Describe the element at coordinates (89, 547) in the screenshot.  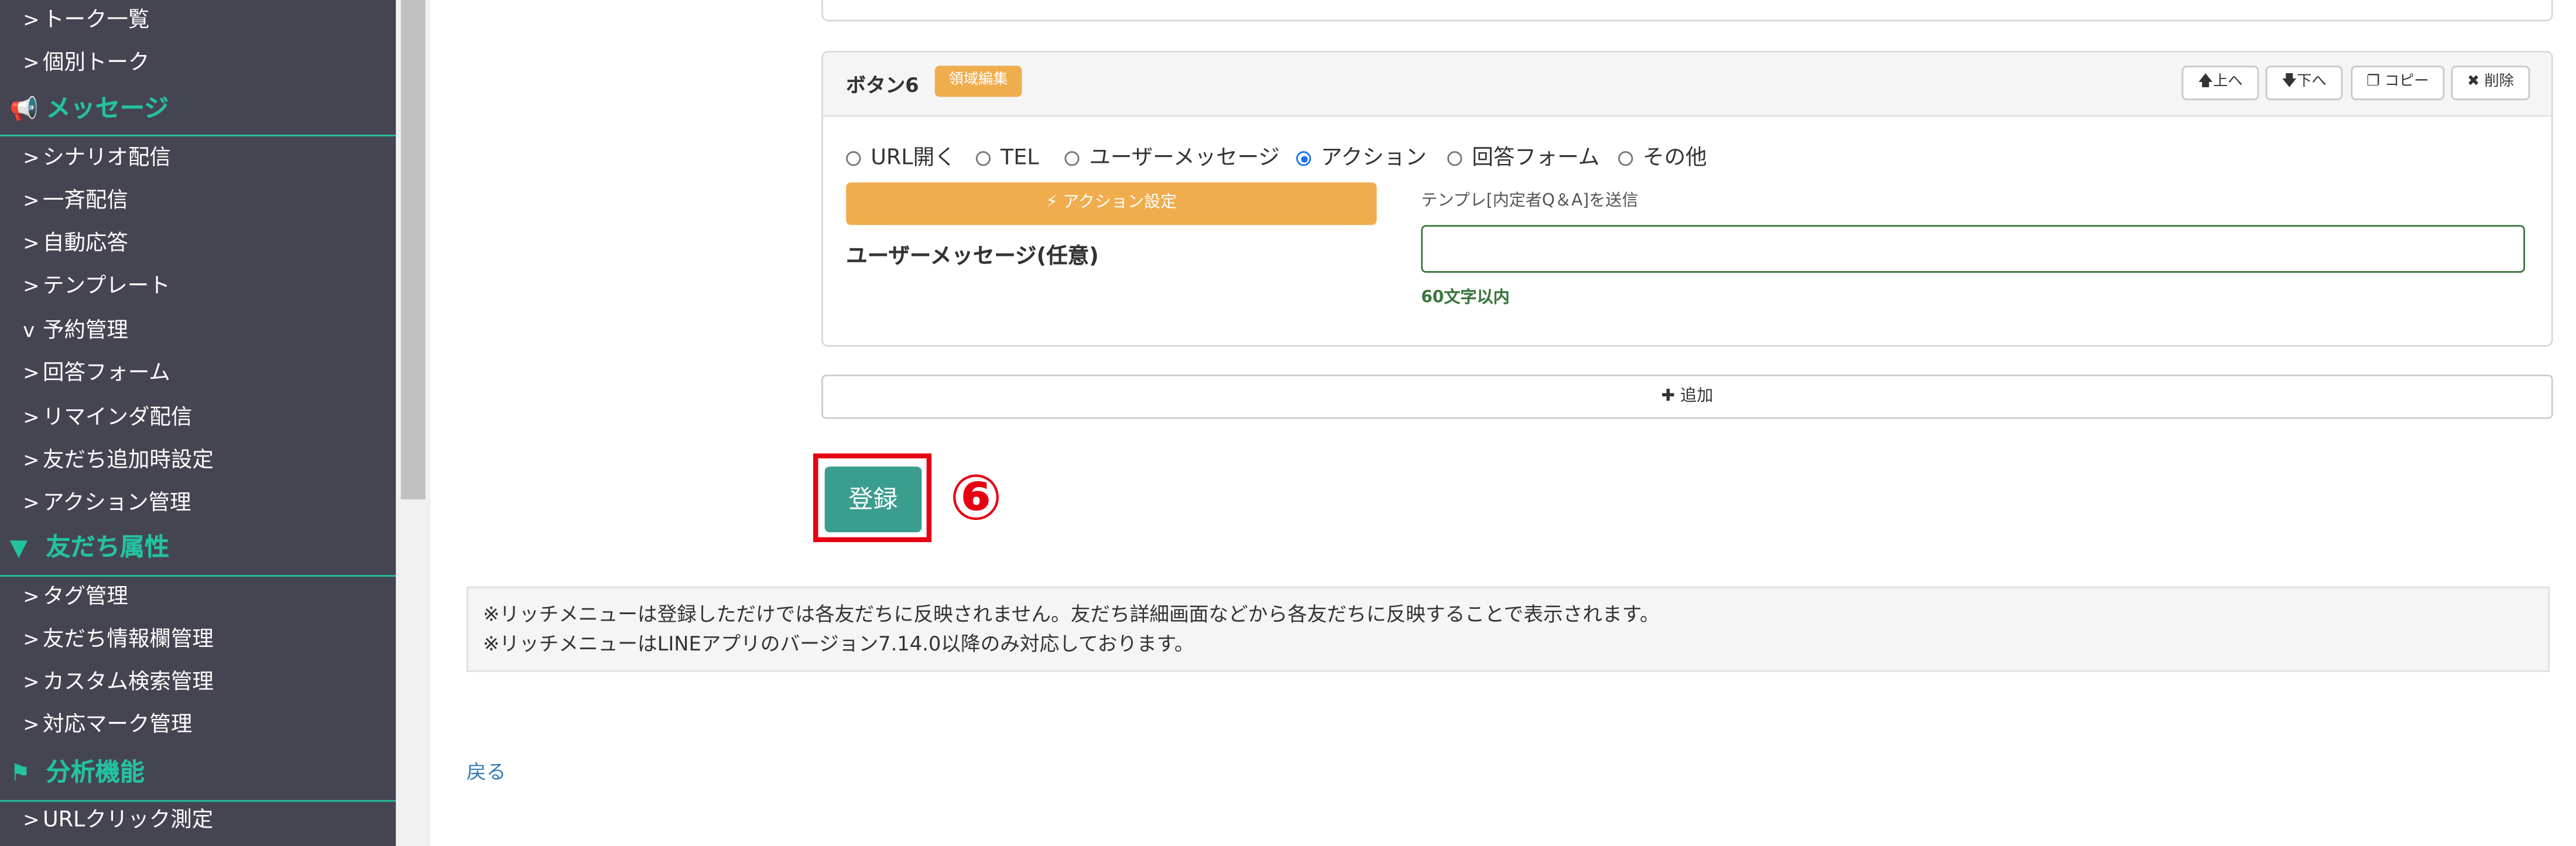
I see `sidebar-section-friend-attributes: ▼ 友だち属性` at that location.